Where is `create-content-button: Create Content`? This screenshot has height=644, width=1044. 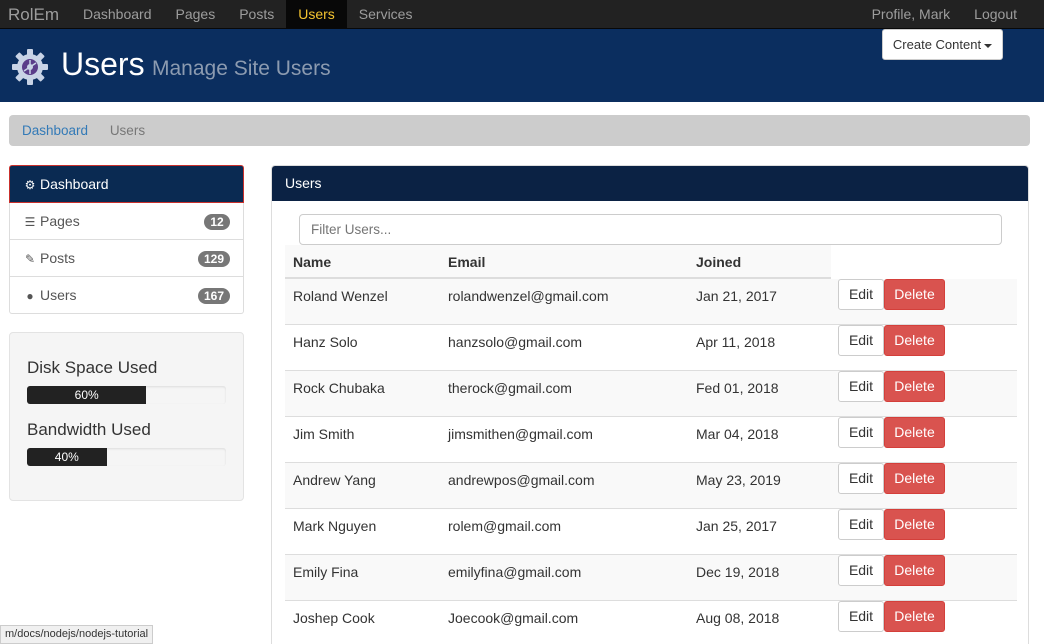 create-content-button: Create Content is located at coordinates (942, 44).